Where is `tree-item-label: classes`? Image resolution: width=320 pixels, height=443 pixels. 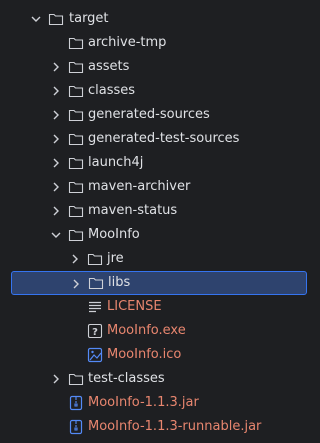
tree-item-label: classes is located at coordinates (112, 90).